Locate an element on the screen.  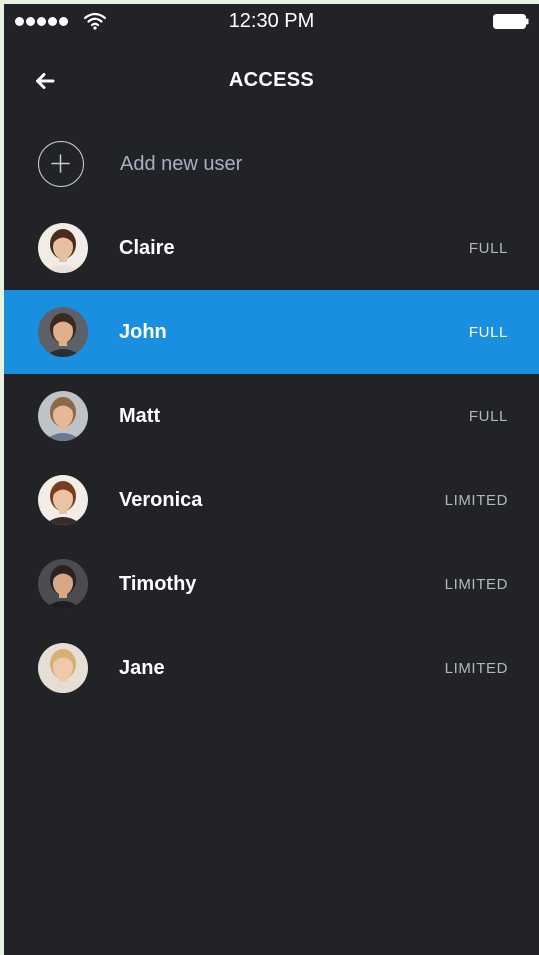
status-bar: 12:30 PM is located at coordinates (271, 22).